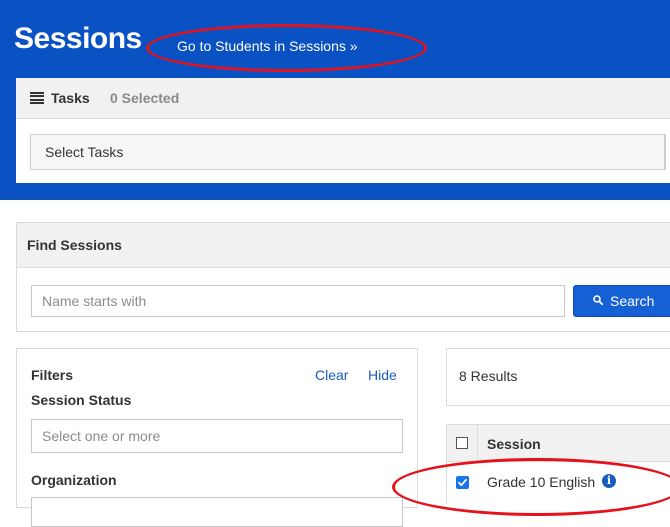 This screenshot has width=670, height=527. I want to click on table-row: Grade 10 English i, so click(558, 480).